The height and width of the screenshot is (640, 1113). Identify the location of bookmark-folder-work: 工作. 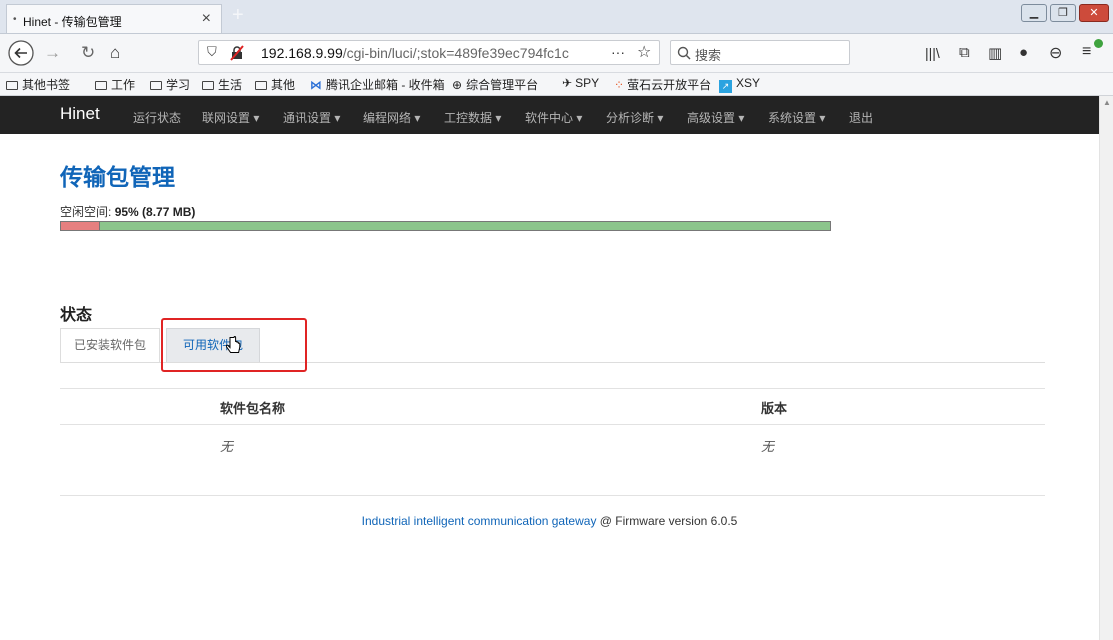
(115, 84).